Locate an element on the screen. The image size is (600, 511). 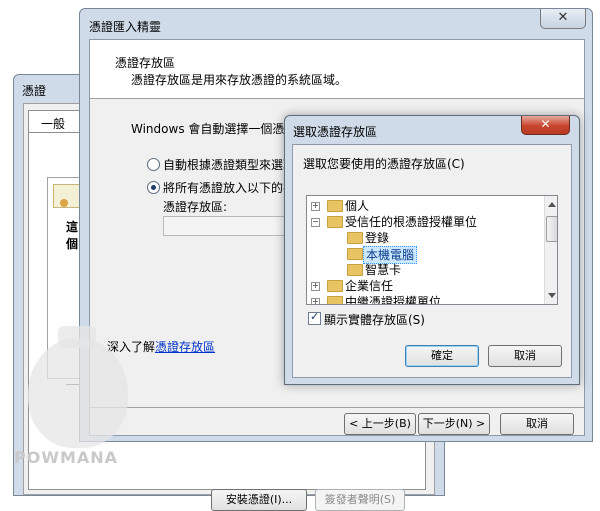
tree-item-label: 受信任的根憑證授權單位 is located at coordinates (411, 222).